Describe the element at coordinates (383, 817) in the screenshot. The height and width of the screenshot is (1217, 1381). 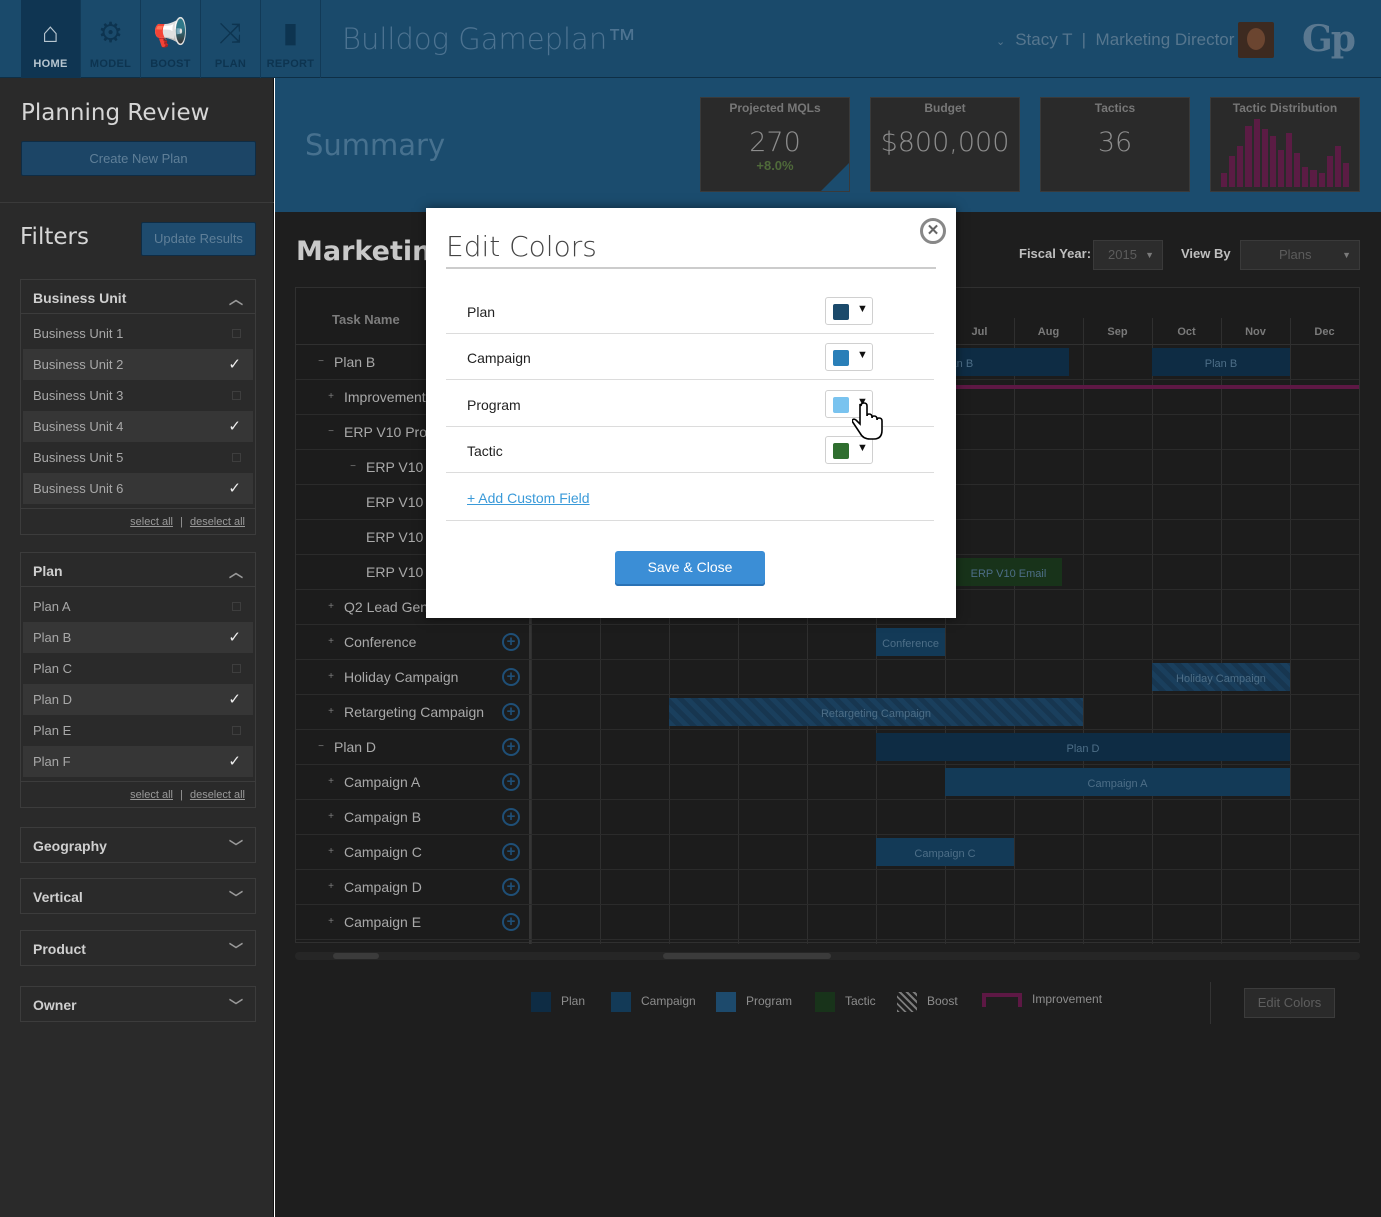
I see `task-name: Campaign B` at that location.